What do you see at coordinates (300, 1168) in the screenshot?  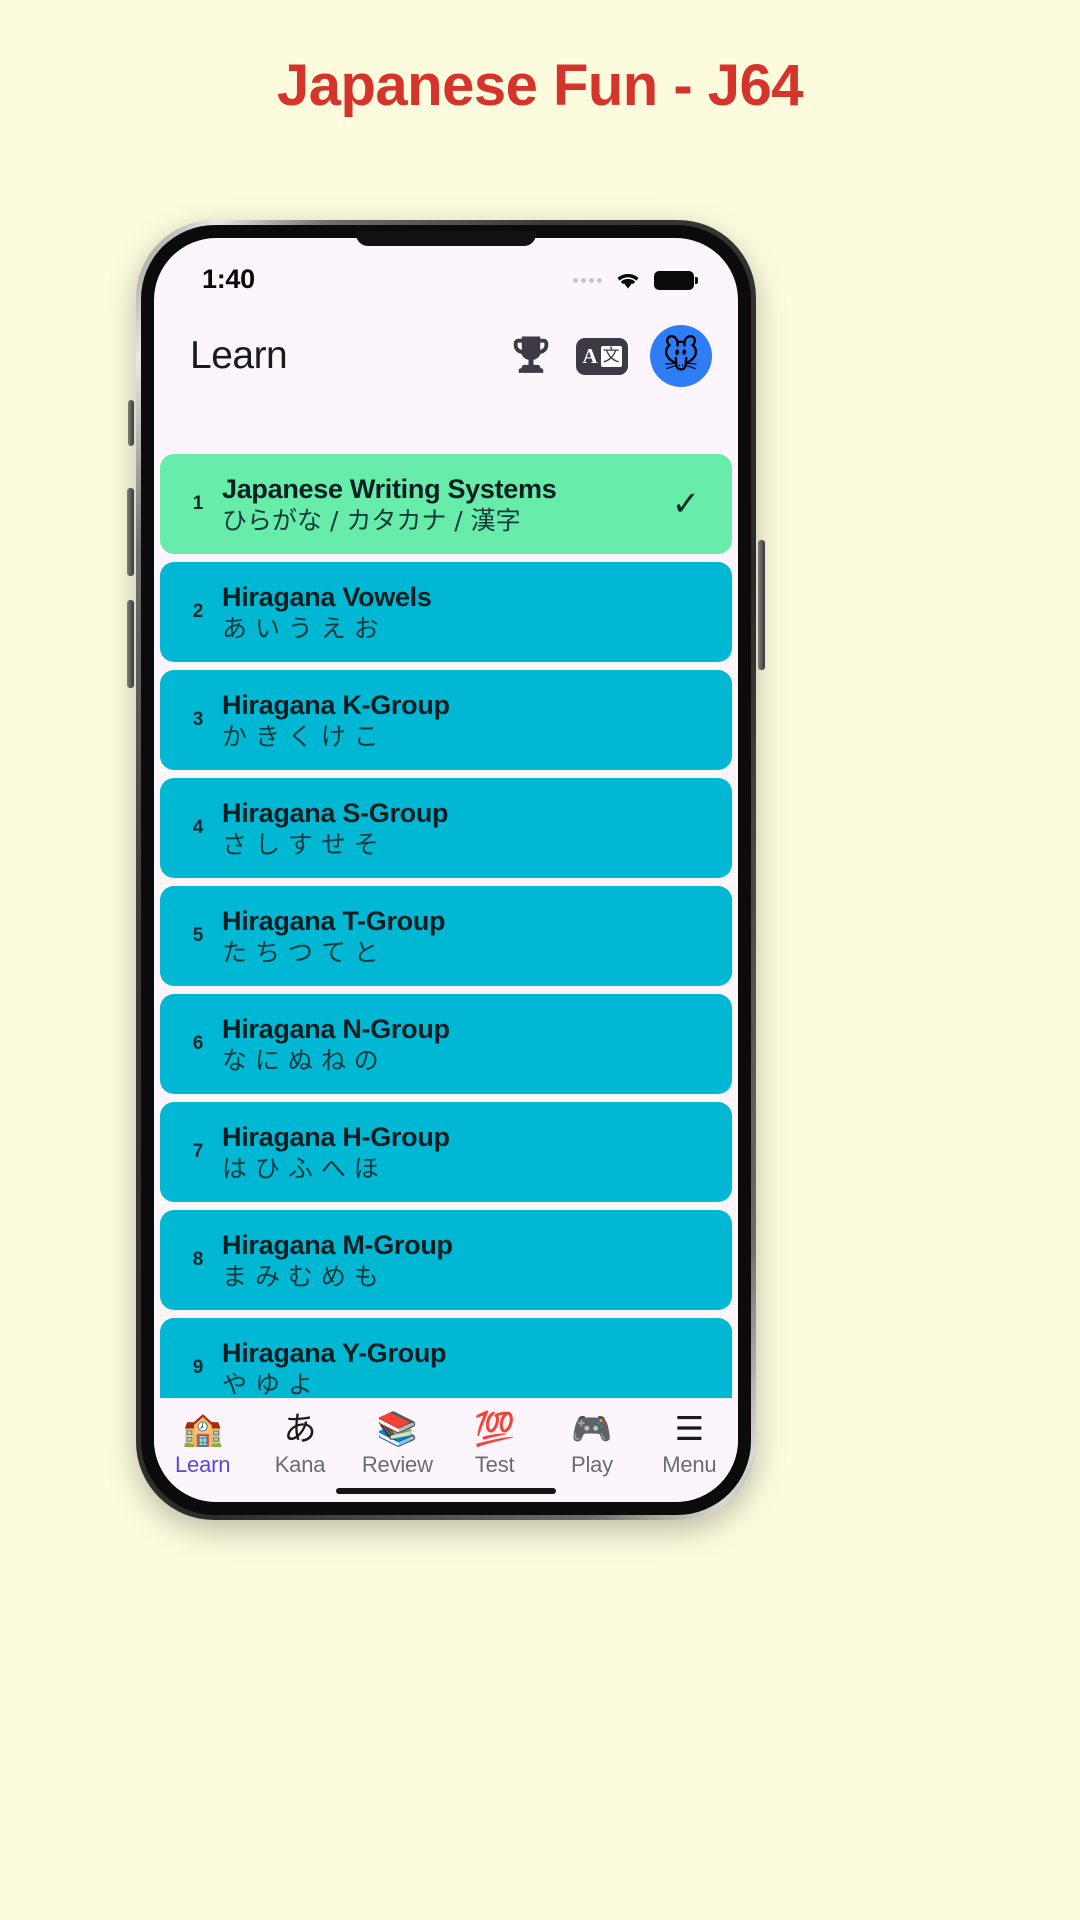 I see `lesson-subtitle: は ひ ふ へ ほ` at bounding box center [300, 1168].